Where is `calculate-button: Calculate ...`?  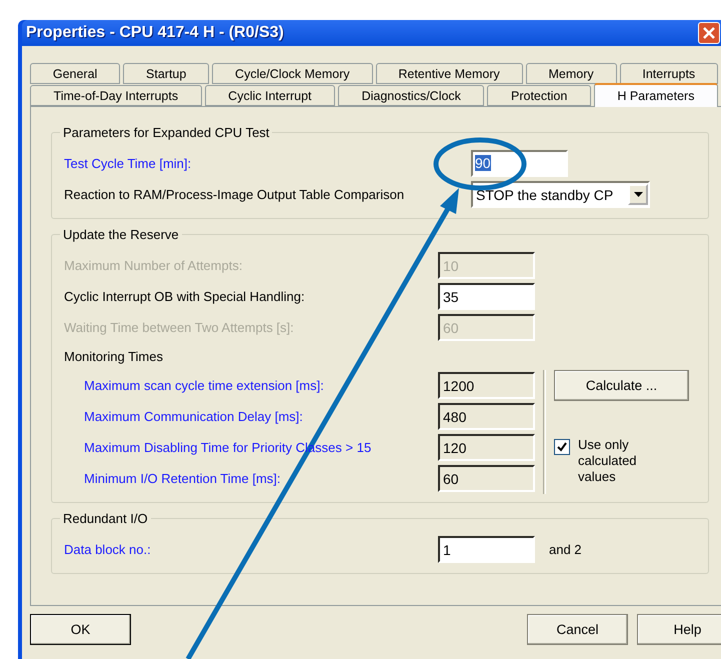
calculate-button: Calculate ... is located at coordinates (621, 385).